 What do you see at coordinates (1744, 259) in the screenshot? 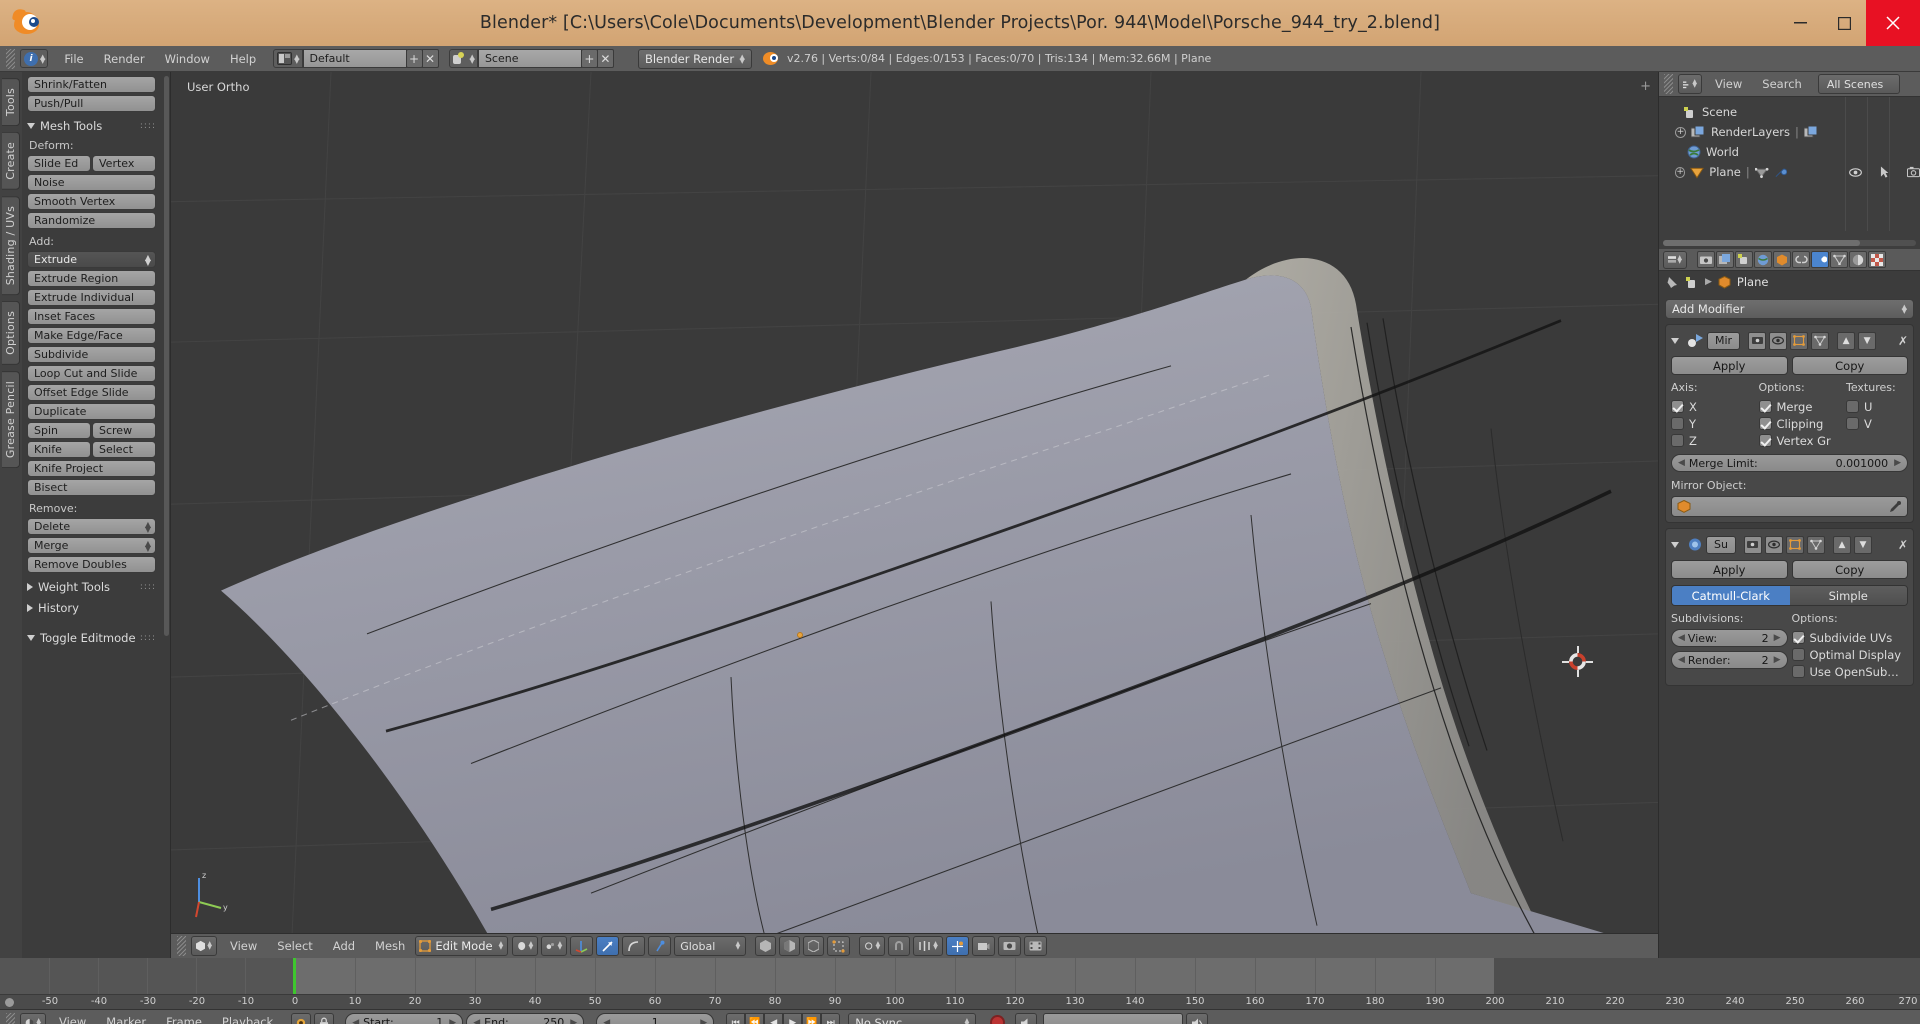
I see `scene-tab-icon` at bounding box center [1744, 259].